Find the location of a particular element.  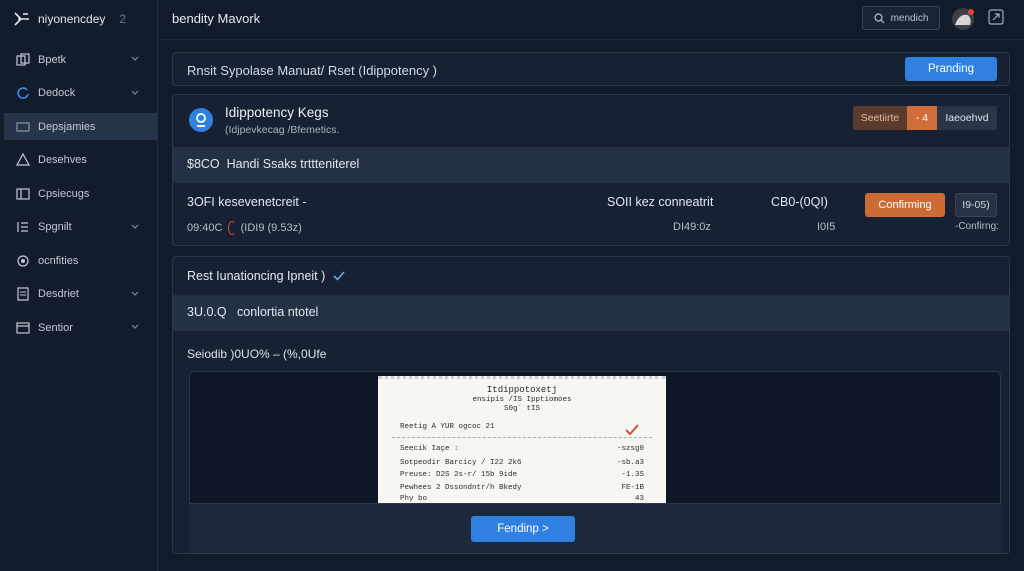

receipt-title: Itdippotoxetj is located at coordinates (522, 390).